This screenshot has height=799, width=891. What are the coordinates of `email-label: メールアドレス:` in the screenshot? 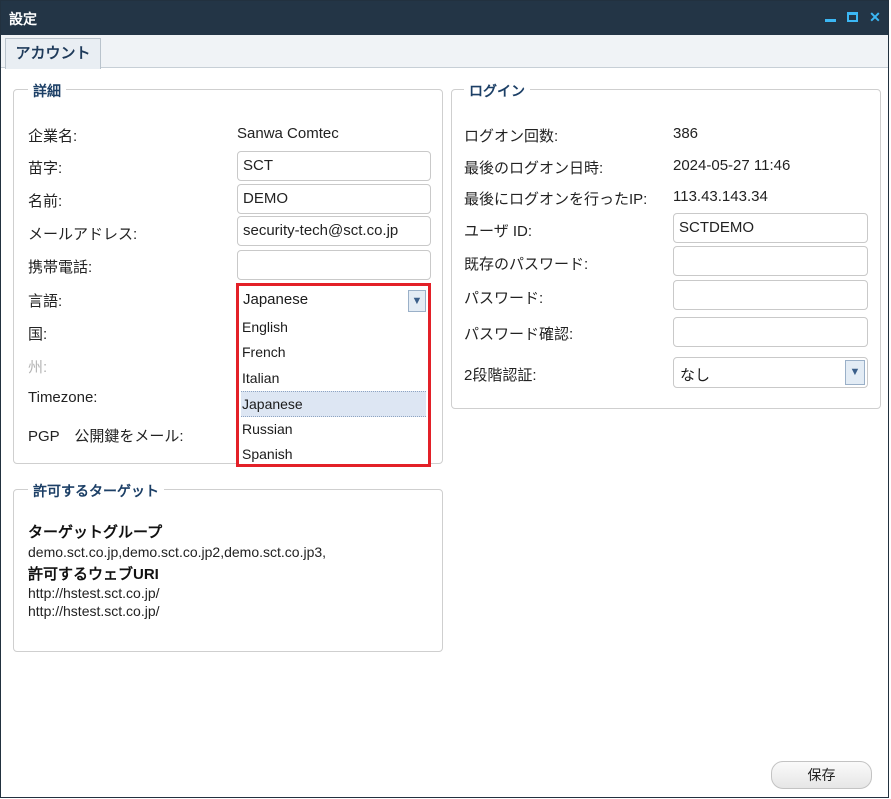 It's located at (83, 234).